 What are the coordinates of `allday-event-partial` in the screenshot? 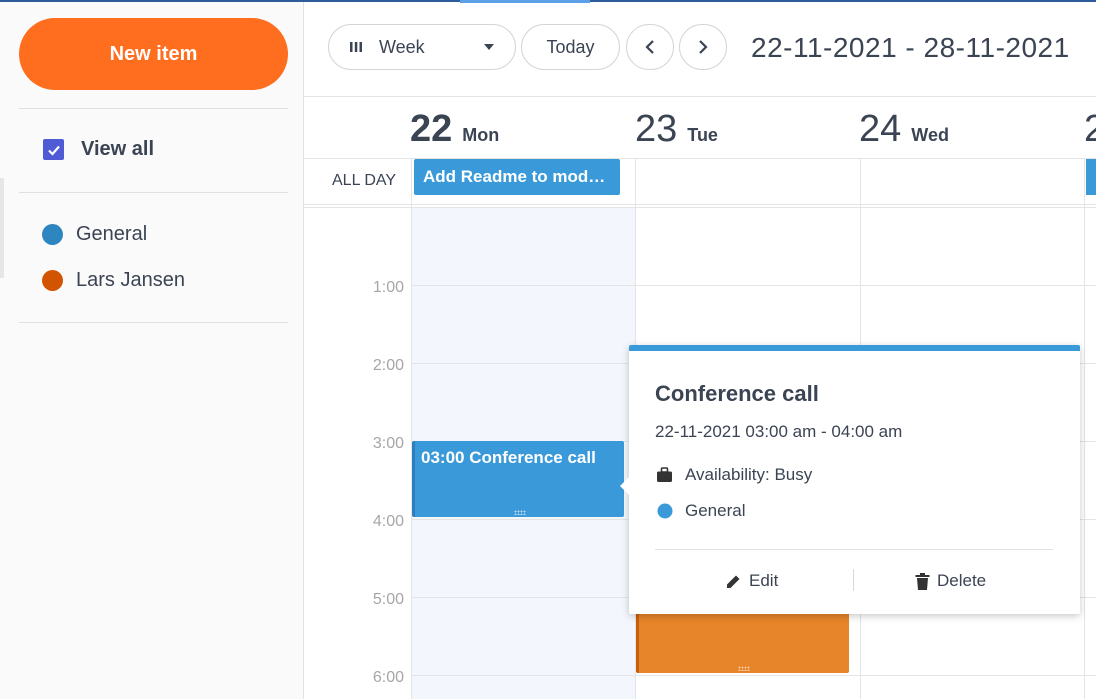 It's located at (1091, 177).